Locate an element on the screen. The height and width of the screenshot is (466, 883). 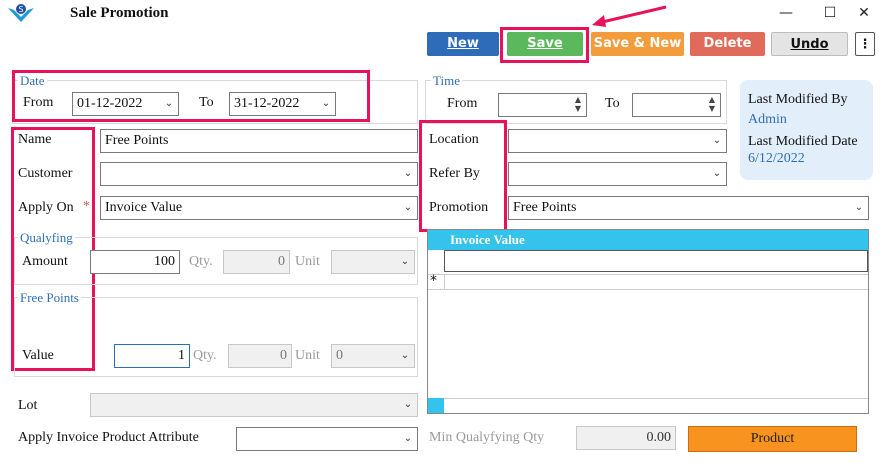
qualifying-unit-label: Unit is located at coordinates (307, 261).